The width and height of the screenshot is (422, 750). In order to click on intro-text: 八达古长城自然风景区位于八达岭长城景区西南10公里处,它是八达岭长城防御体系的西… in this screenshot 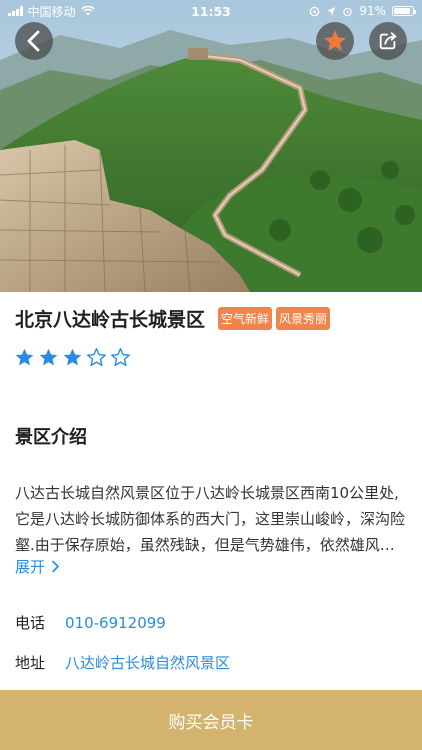, I will do `click(210, 519)`.